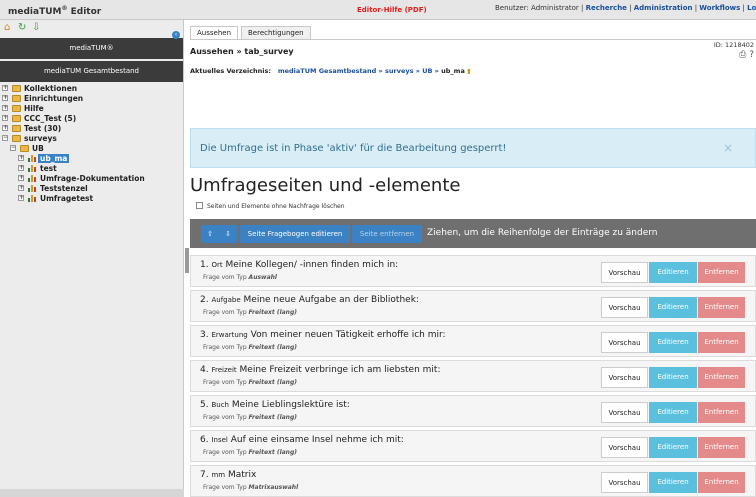 This screenshot has height=497, width=756. Describe the element at coordinates (92, 179) in the screenshot. I see `tree-item-umfrage-dokumentation: + Umfrage-Dokumentation` at that location.